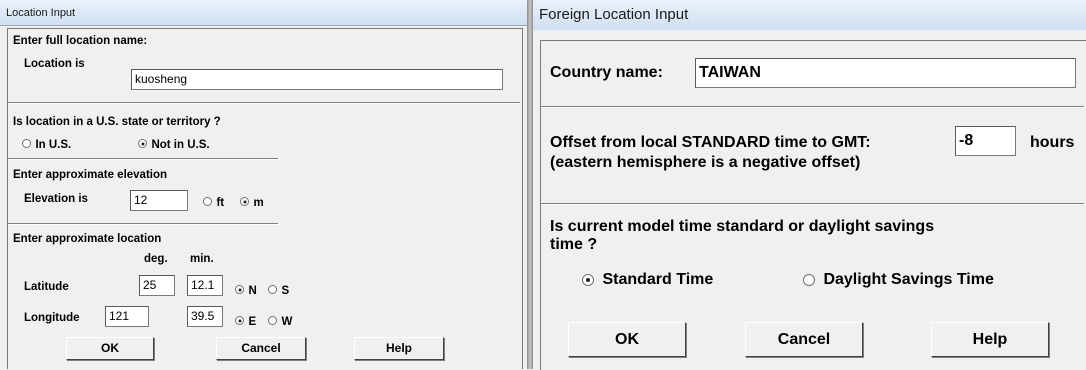 The width and height of the screenshot is (1086, 370). What do you see at coordinates (46, 287) in the screenshot?
I see `latitude-label: Latitude` at bounding box center [46, 287].